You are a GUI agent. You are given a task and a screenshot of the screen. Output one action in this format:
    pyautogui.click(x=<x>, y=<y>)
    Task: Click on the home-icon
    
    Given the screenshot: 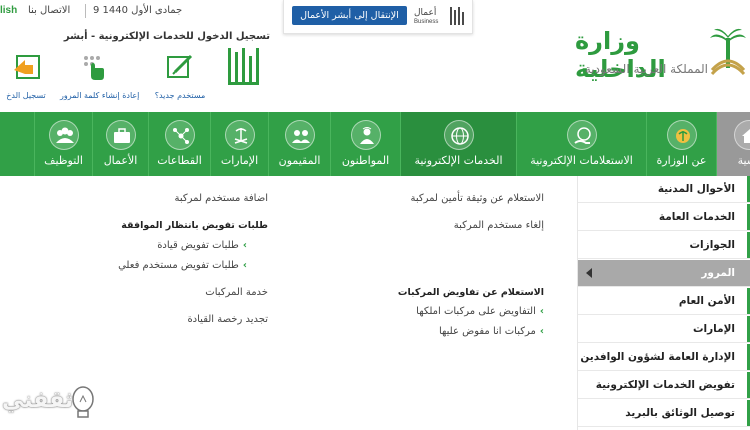 What is the action you would take?
    pyautogui.click(x=742, y=135)
    